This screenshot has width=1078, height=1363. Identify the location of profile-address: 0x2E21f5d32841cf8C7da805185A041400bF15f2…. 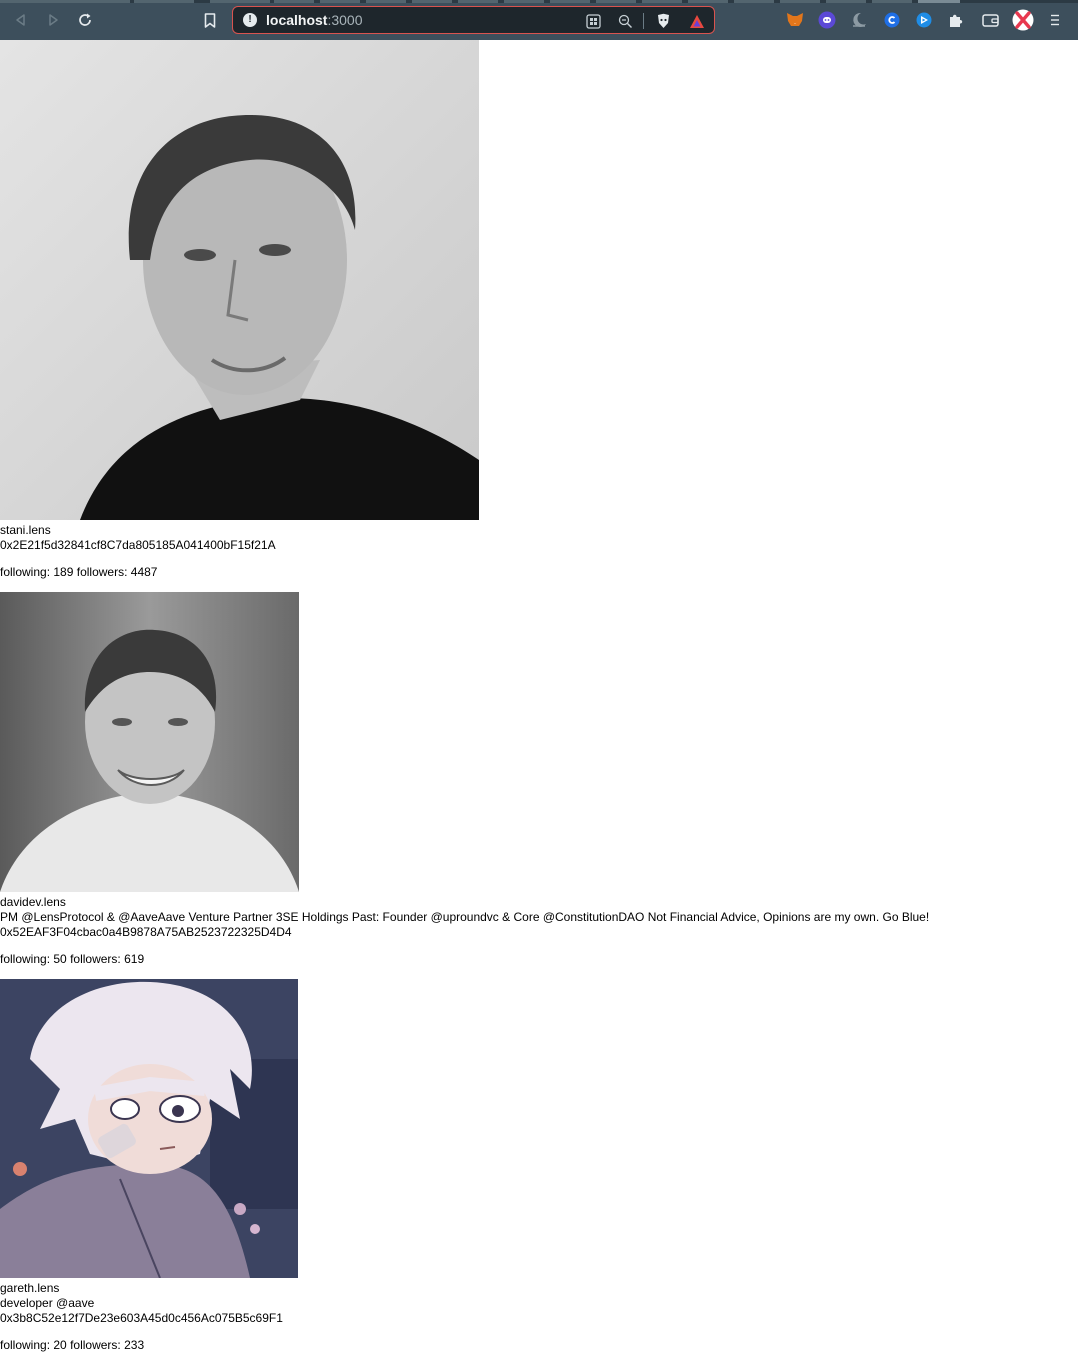
(138, 545).